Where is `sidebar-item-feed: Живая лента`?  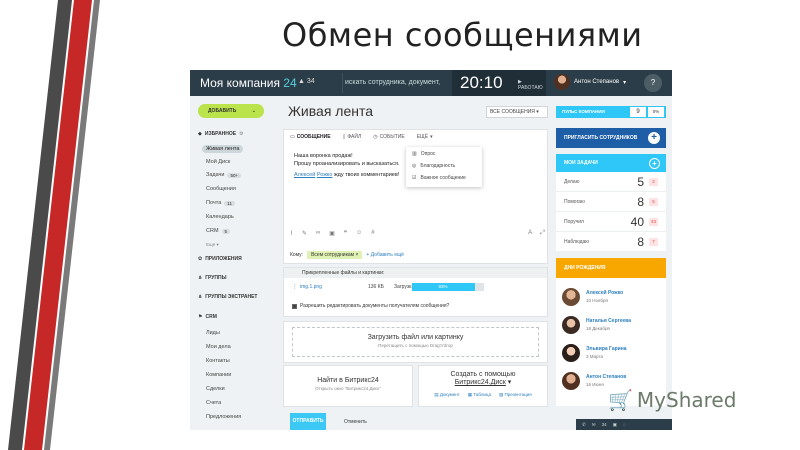
sidebar-item-feed: Живая лента is located at coordinates (223, 149).